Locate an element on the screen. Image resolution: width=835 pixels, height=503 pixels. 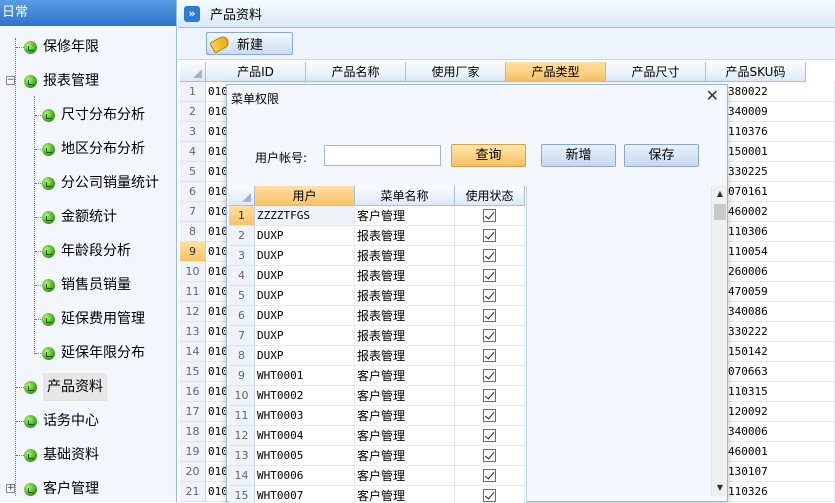
sidebar-item-extended-warranty-years: 延保年限分布 is located at coordinates (93, 353).